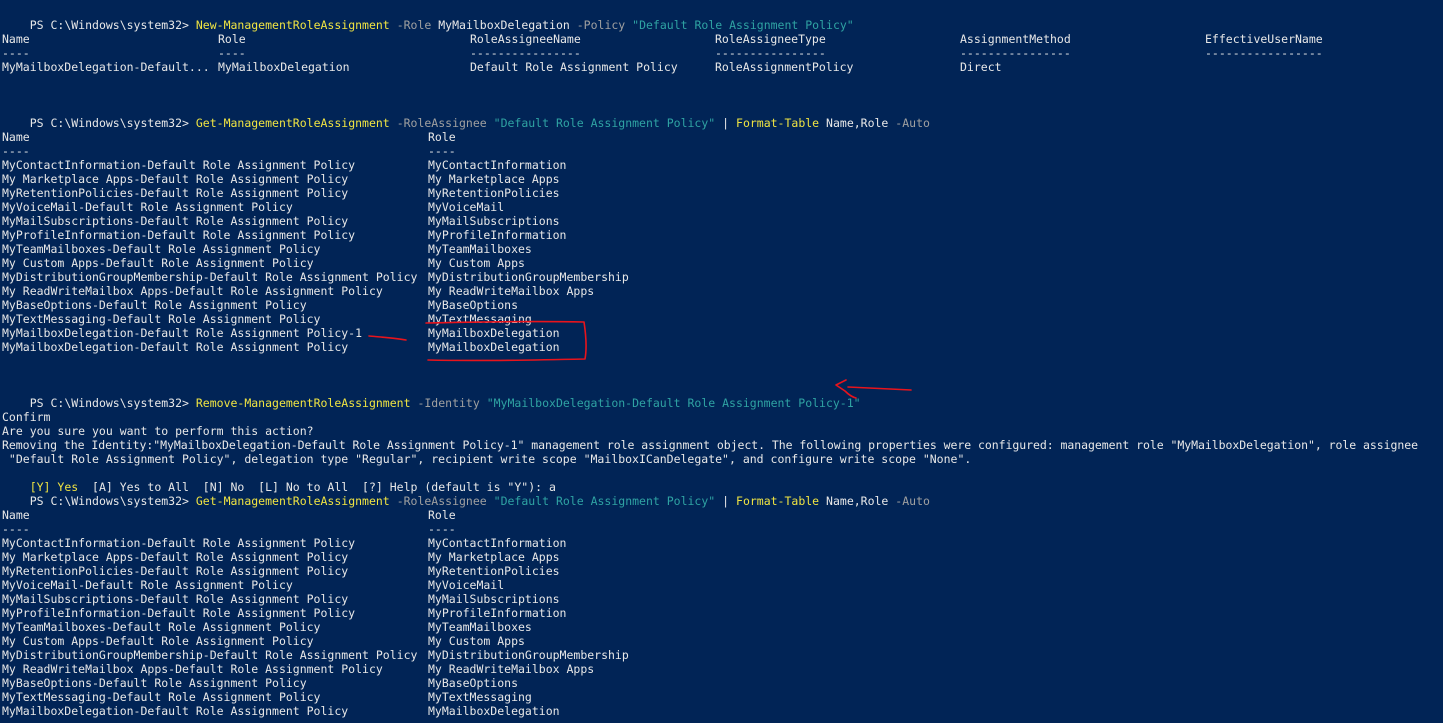  What do you see at coordinates (784, 67) in the screenshot?
I see `cell-role-assignee-type: RoleAssignmentPolicy` at bounding box center [784, 67].